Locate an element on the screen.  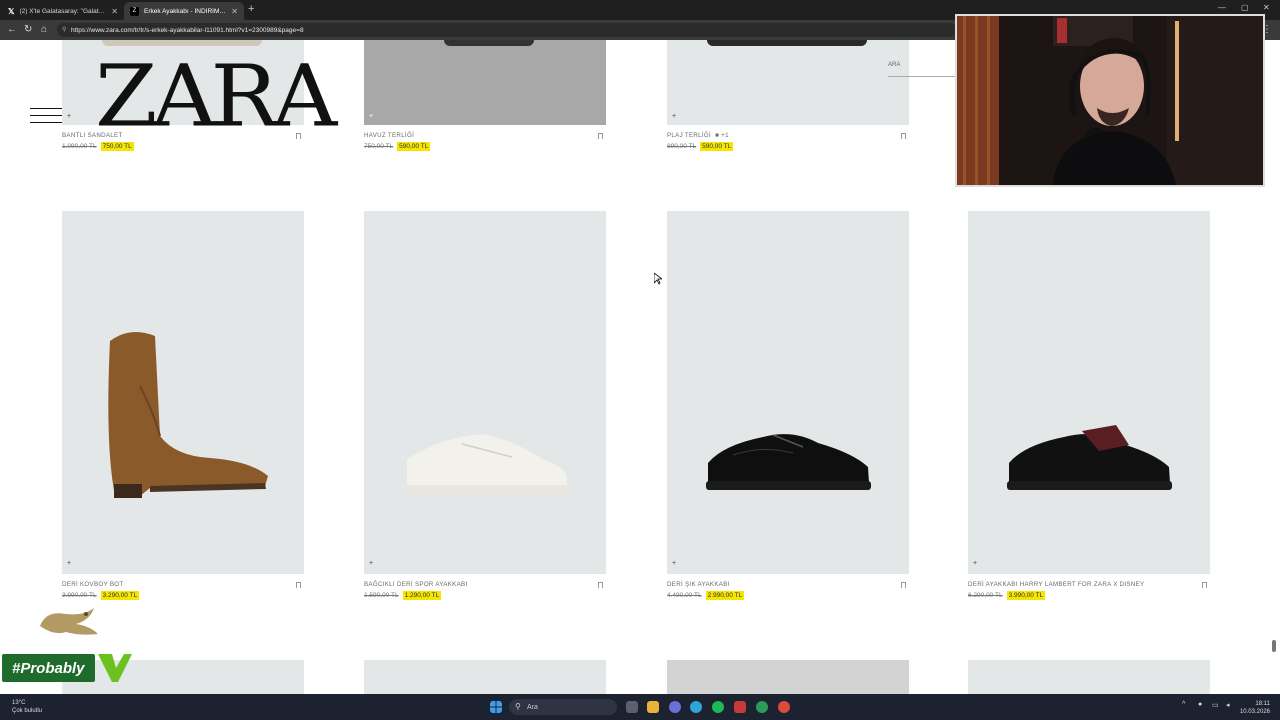
task-view-icon is located at coordinates (632, 707).